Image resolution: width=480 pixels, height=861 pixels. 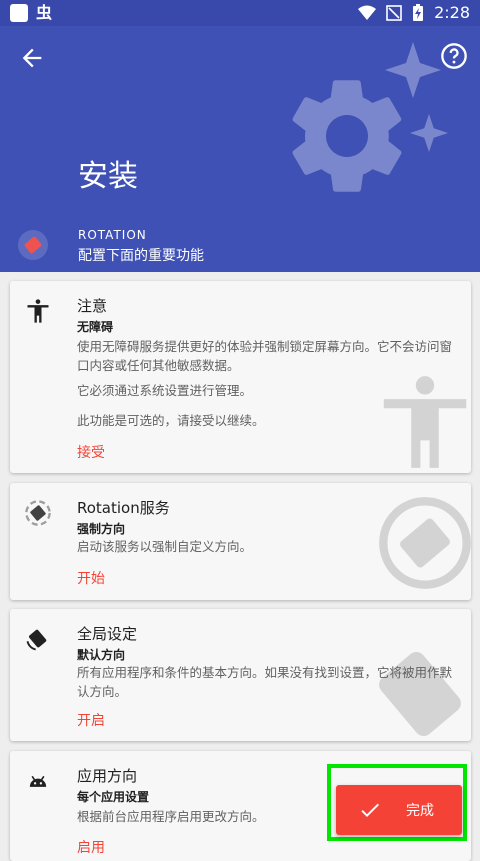 What do you see at coordinates (101, 529) in the screenshot?
I see `card-subtitle: 强制方向` at bounding box center [101, 529].